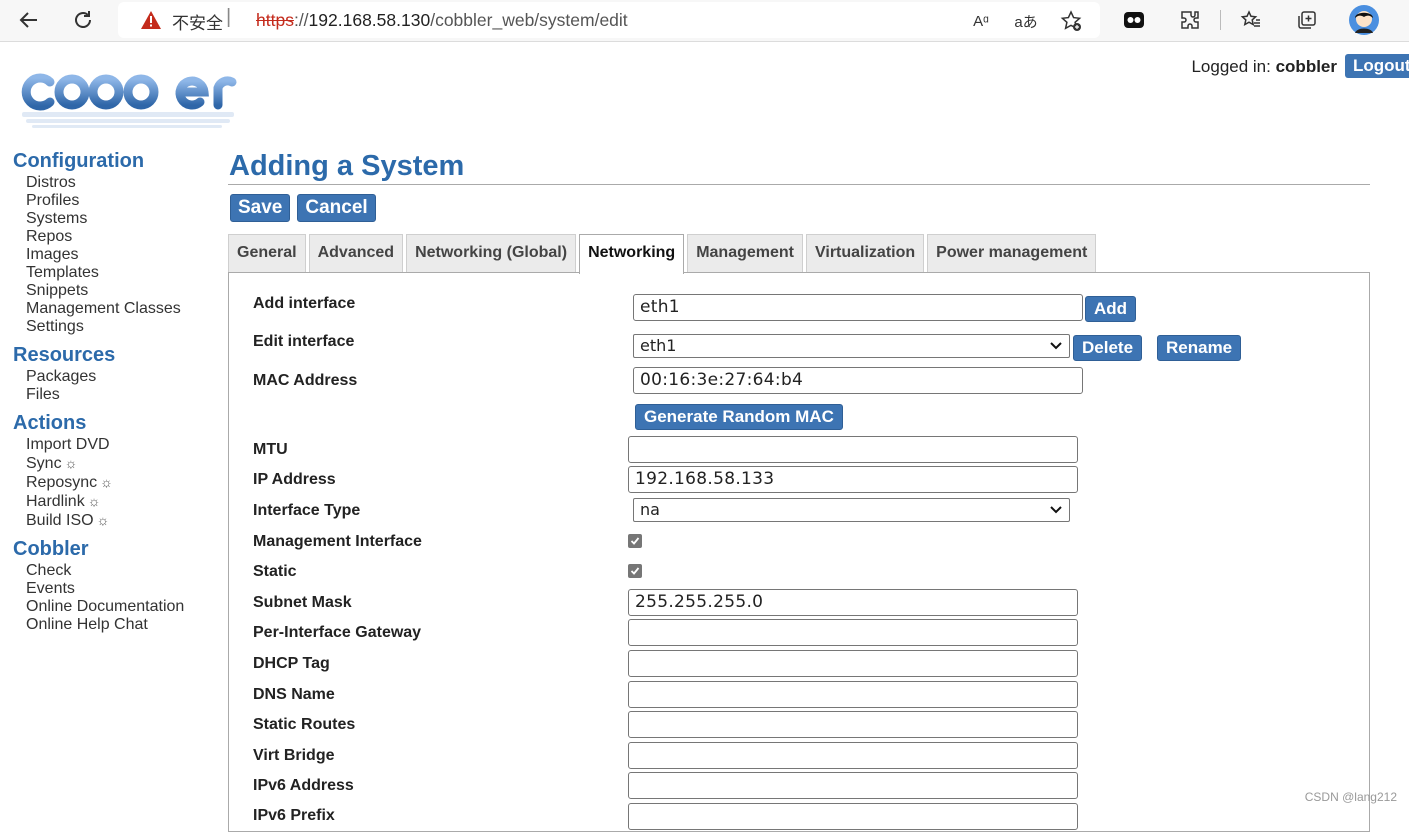  Describe the element at coordinates (55, 501) in the screenshot. I see `sidebar-item-hardlink-label: Hardlink` at that location.